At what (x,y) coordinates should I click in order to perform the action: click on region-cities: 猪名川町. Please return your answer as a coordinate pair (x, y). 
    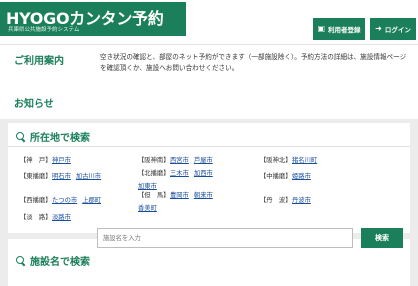
    Looking at the image, I should click on (307, 159).